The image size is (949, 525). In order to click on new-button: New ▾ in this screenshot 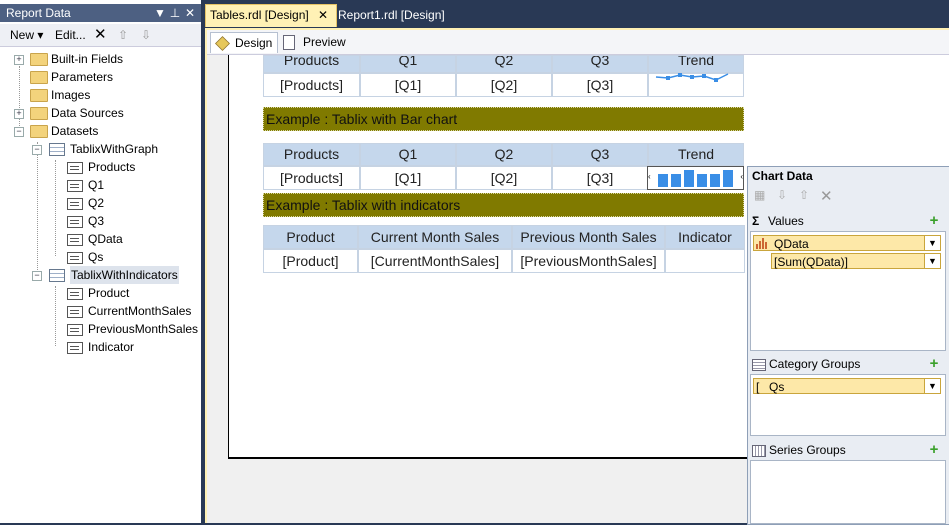, I will do `click(26, 35)`.